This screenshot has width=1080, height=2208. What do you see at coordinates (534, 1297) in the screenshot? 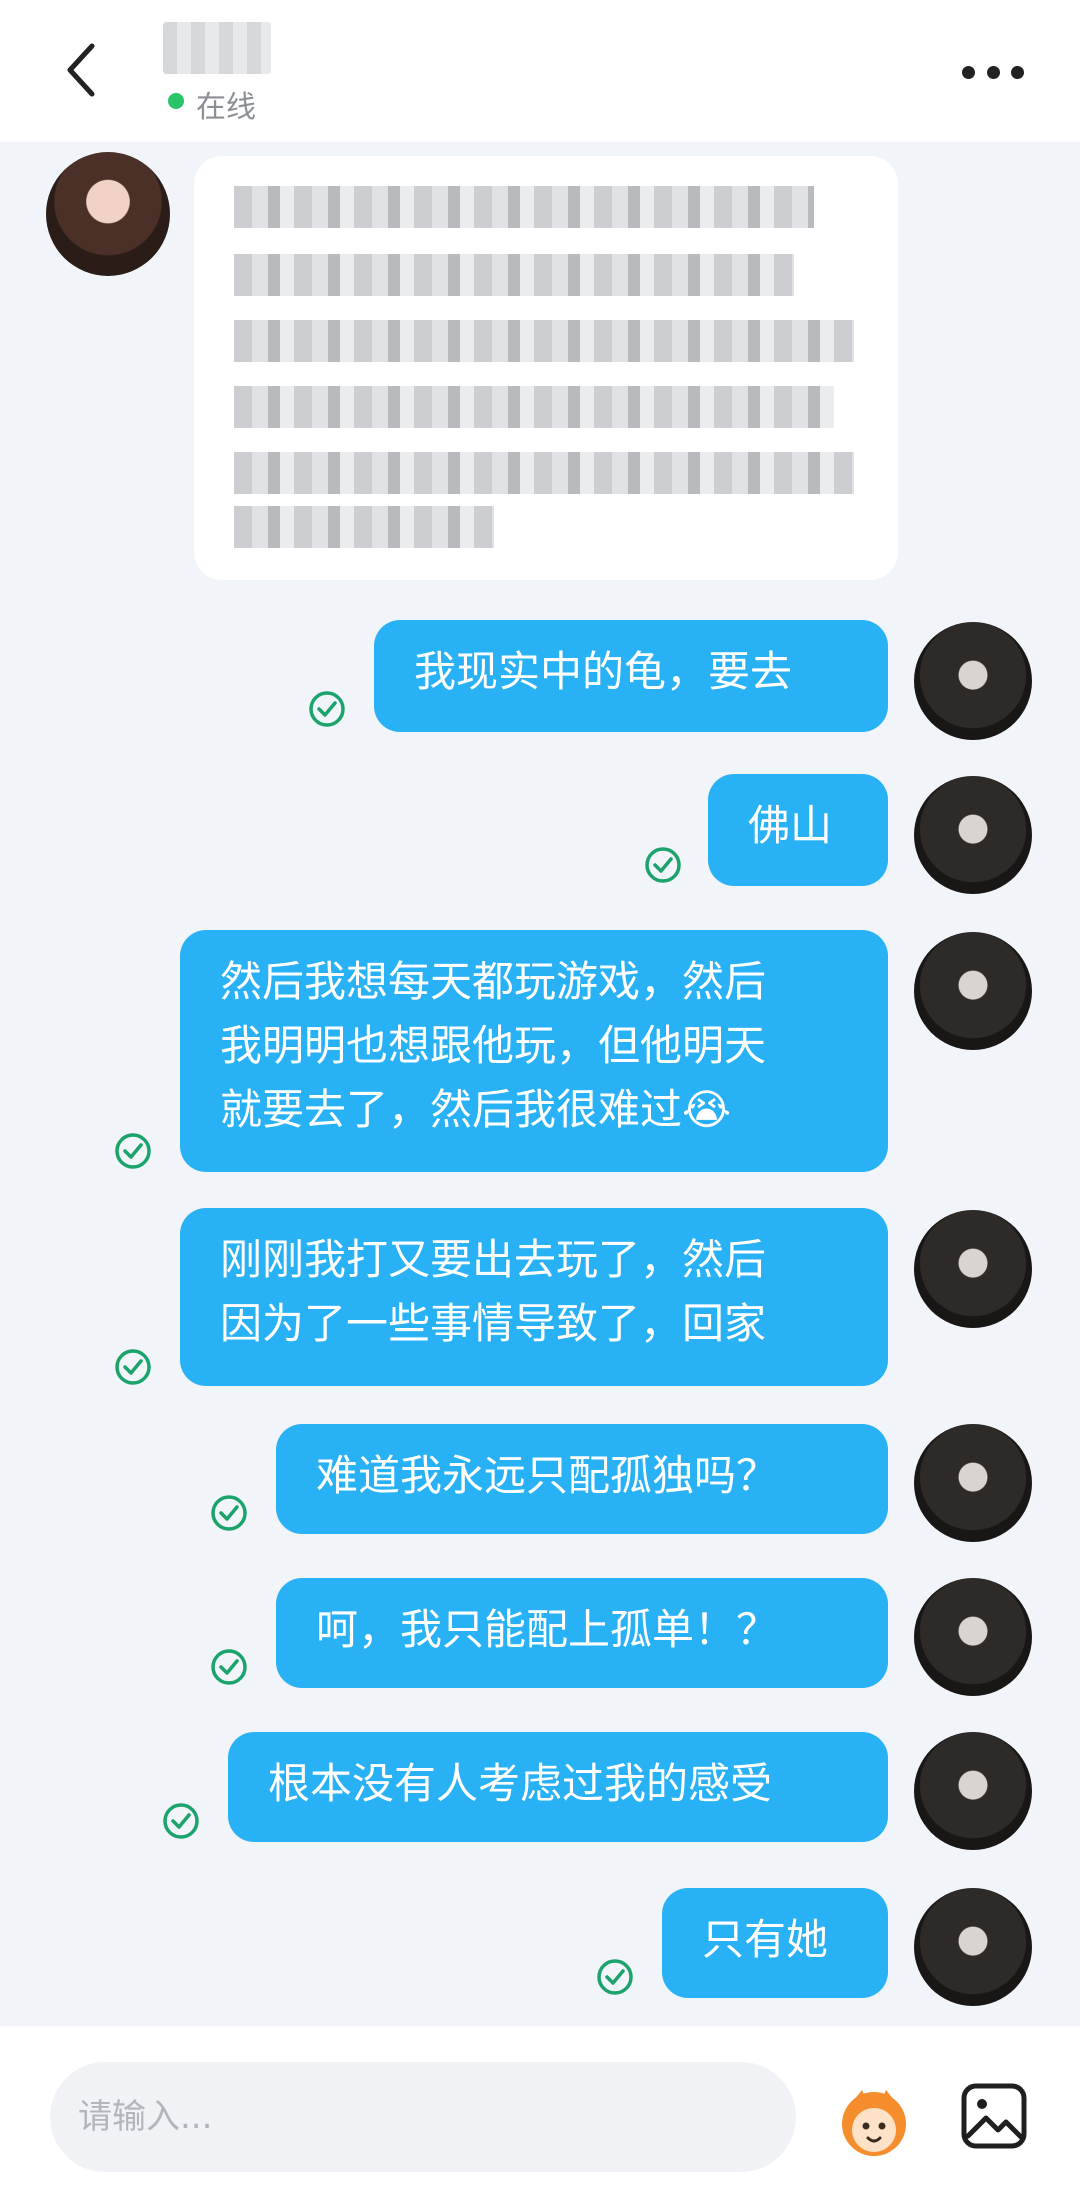
I see `sent-message: 刚刚我打又要出去玩了，然后 因为了一些事情导致了，回家` at bounding box center [534, 1297].